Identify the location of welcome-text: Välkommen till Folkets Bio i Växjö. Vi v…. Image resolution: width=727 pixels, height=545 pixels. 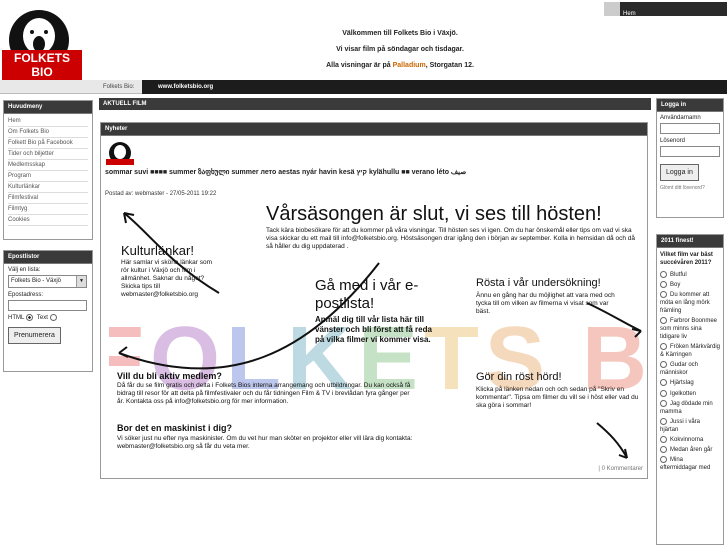
(400, 50).